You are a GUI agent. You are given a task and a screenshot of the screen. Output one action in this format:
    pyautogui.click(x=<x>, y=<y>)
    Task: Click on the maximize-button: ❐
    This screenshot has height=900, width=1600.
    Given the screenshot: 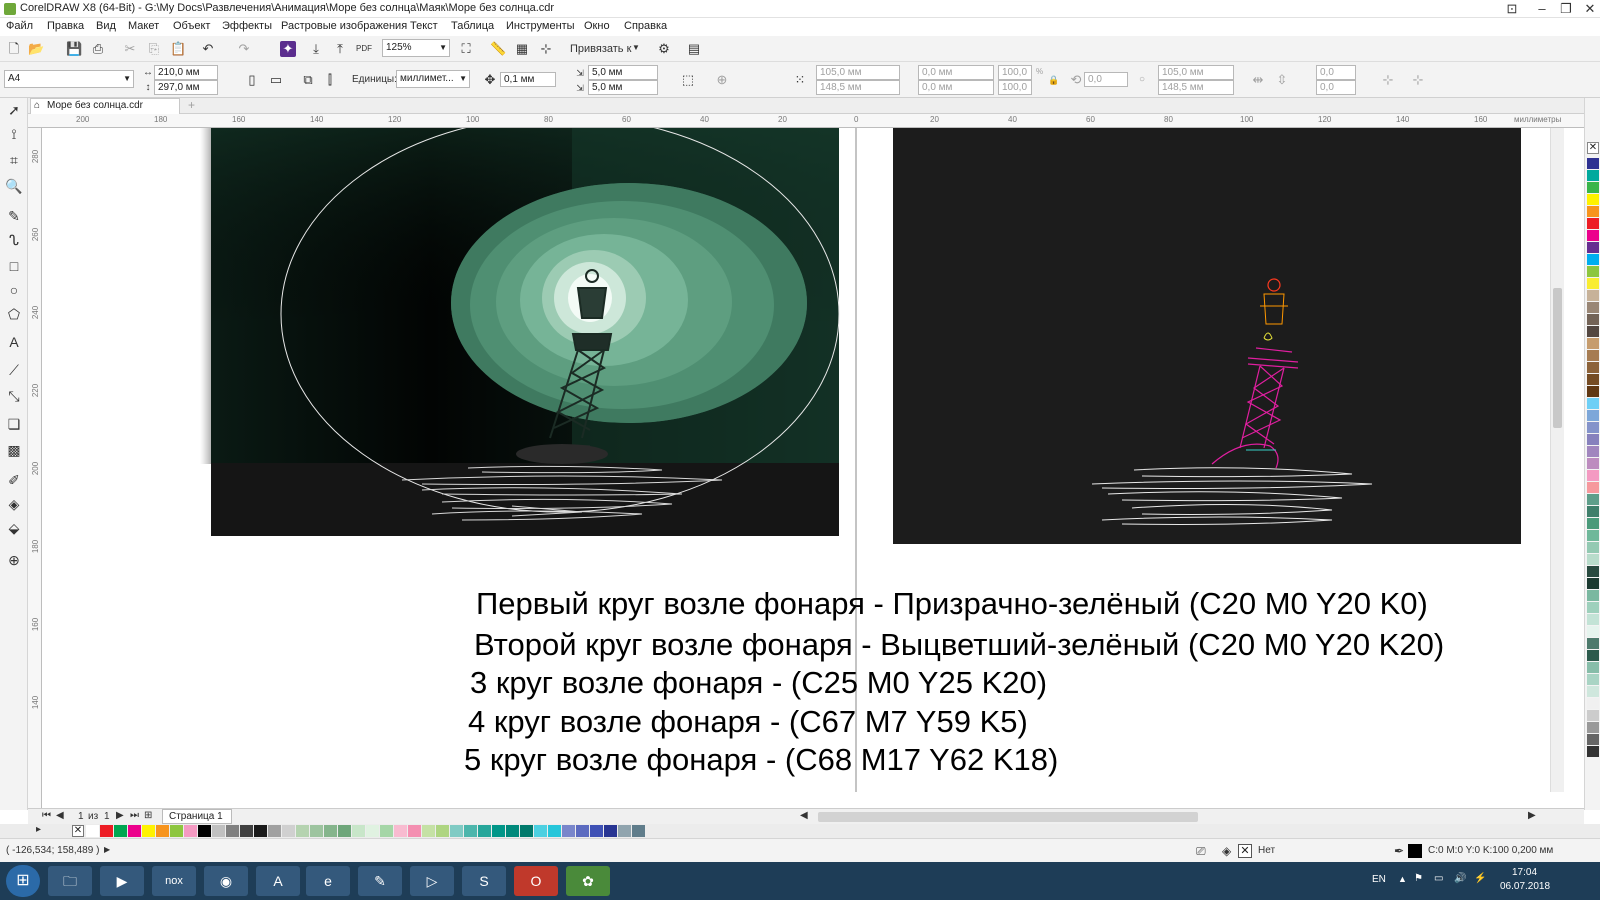 What is the action you would take?
    pyautogui.click(x=1566, y=9)
    